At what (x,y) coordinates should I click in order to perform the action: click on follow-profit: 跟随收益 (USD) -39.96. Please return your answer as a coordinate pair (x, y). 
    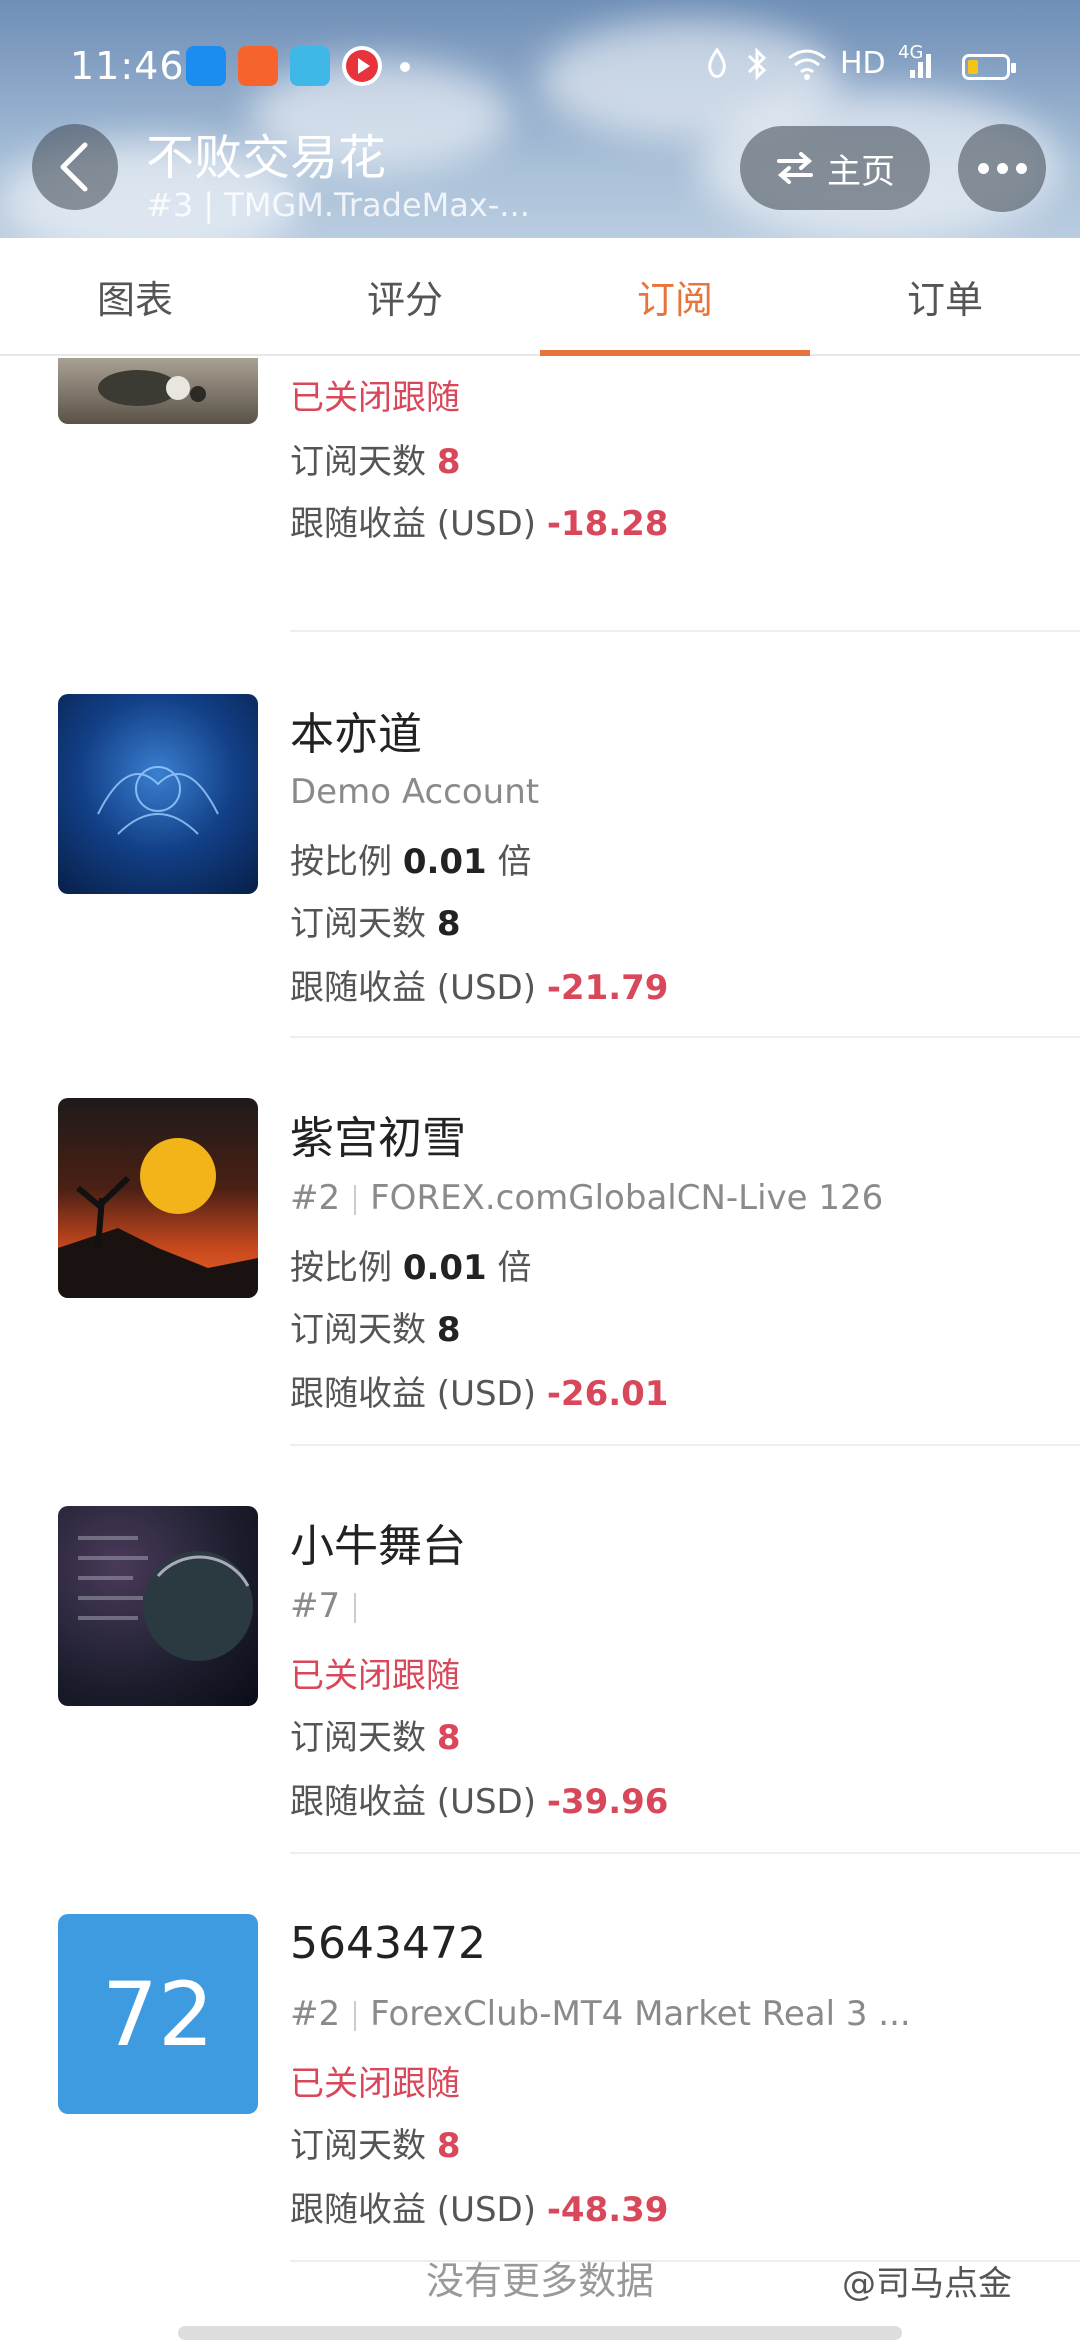
    Looking at the image, I should click on (479, 1798).